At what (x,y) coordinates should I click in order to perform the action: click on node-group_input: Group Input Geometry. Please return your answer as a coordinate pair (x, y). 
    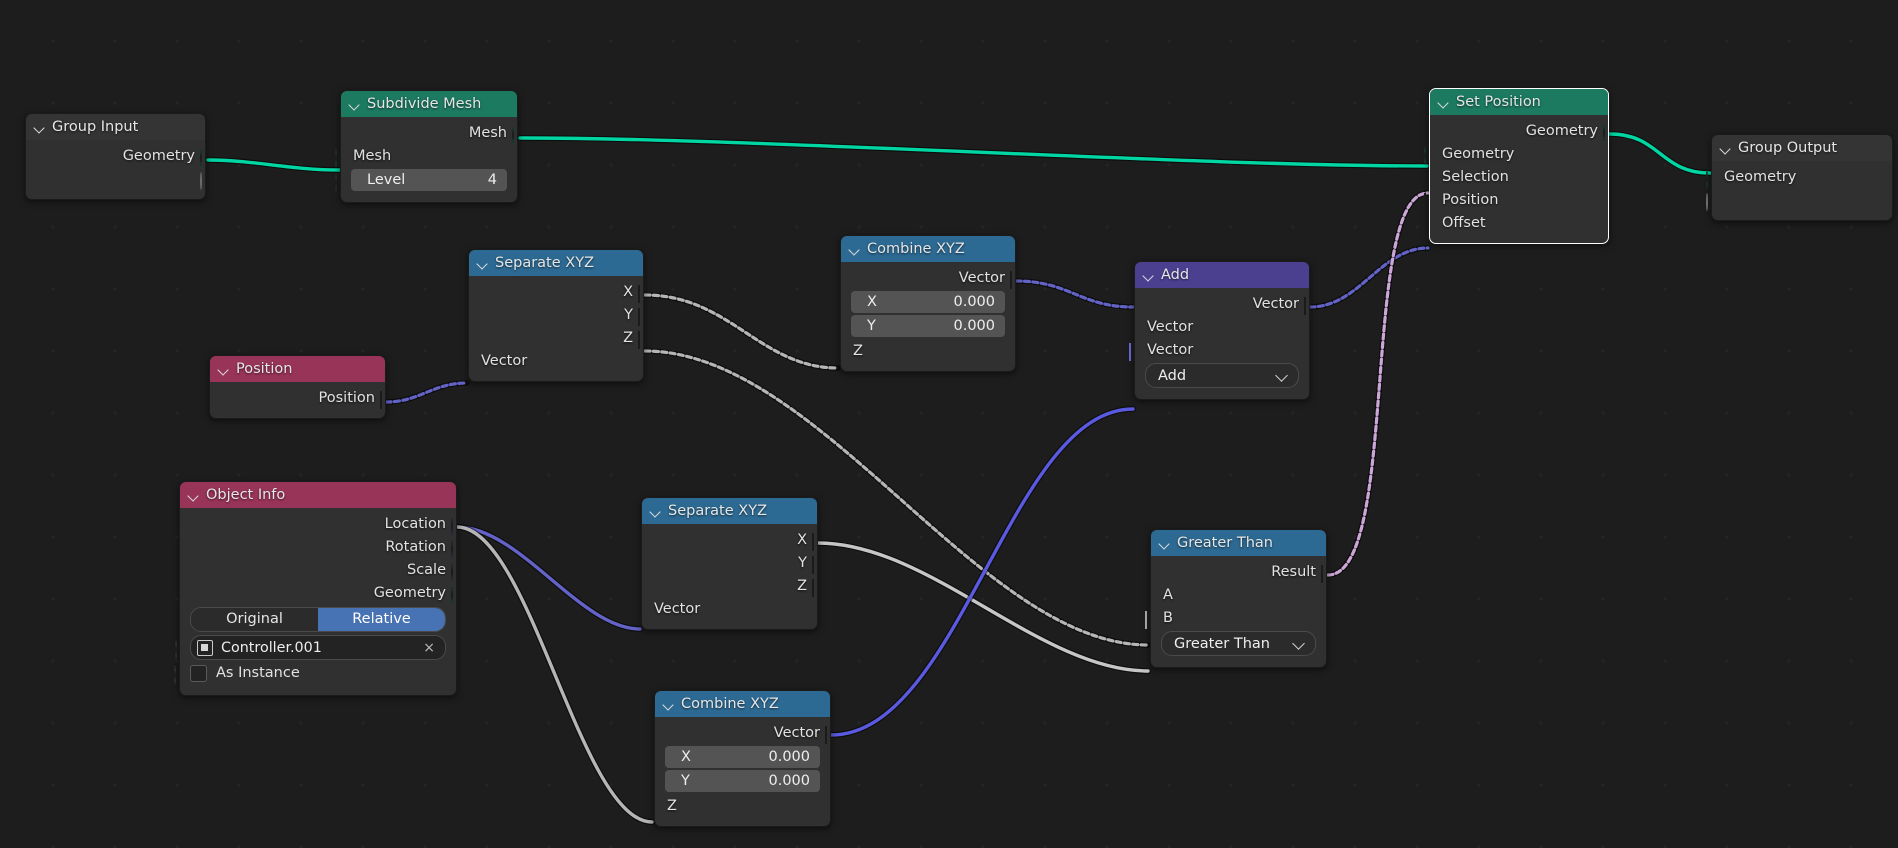
    Looking at the image, I should click on (115, 156).